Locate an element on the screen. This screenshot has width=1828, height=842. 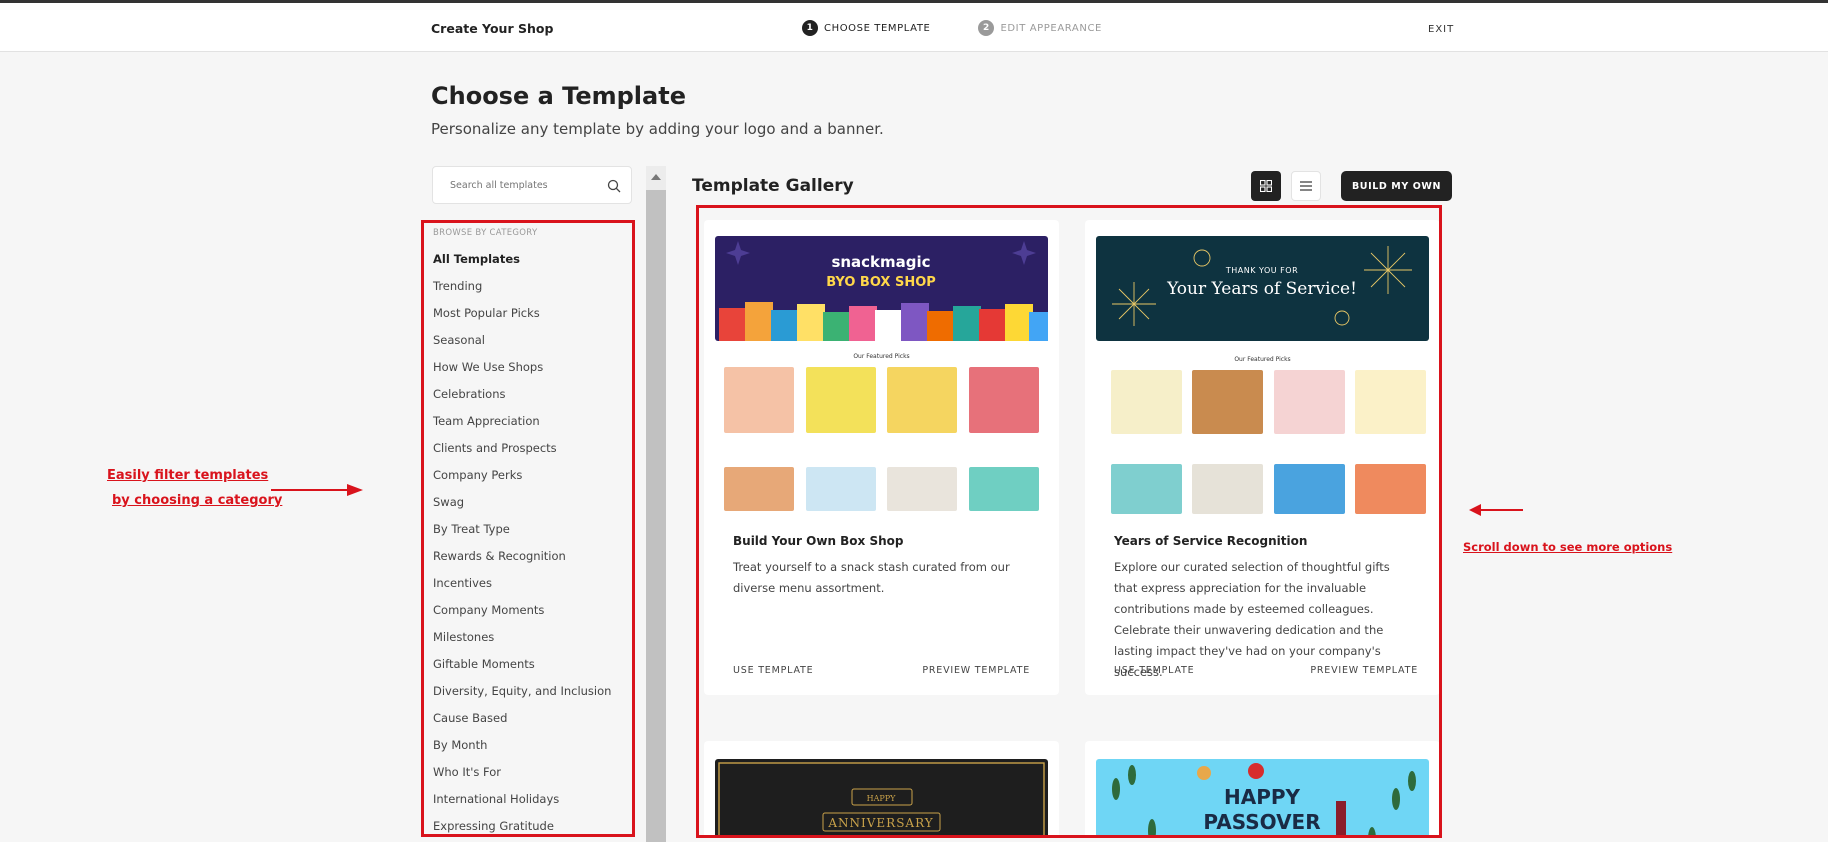
category-item: All Templates is located at coordinates (522, 265).